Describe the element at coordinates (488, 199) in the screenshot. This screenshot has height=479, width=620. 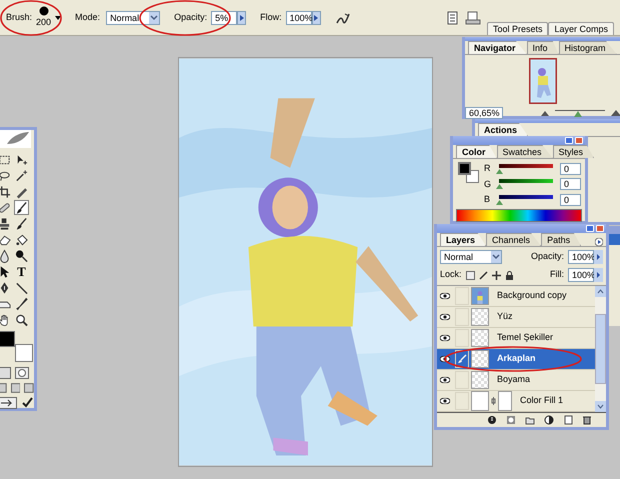
I see `channel-label: B` at that location.